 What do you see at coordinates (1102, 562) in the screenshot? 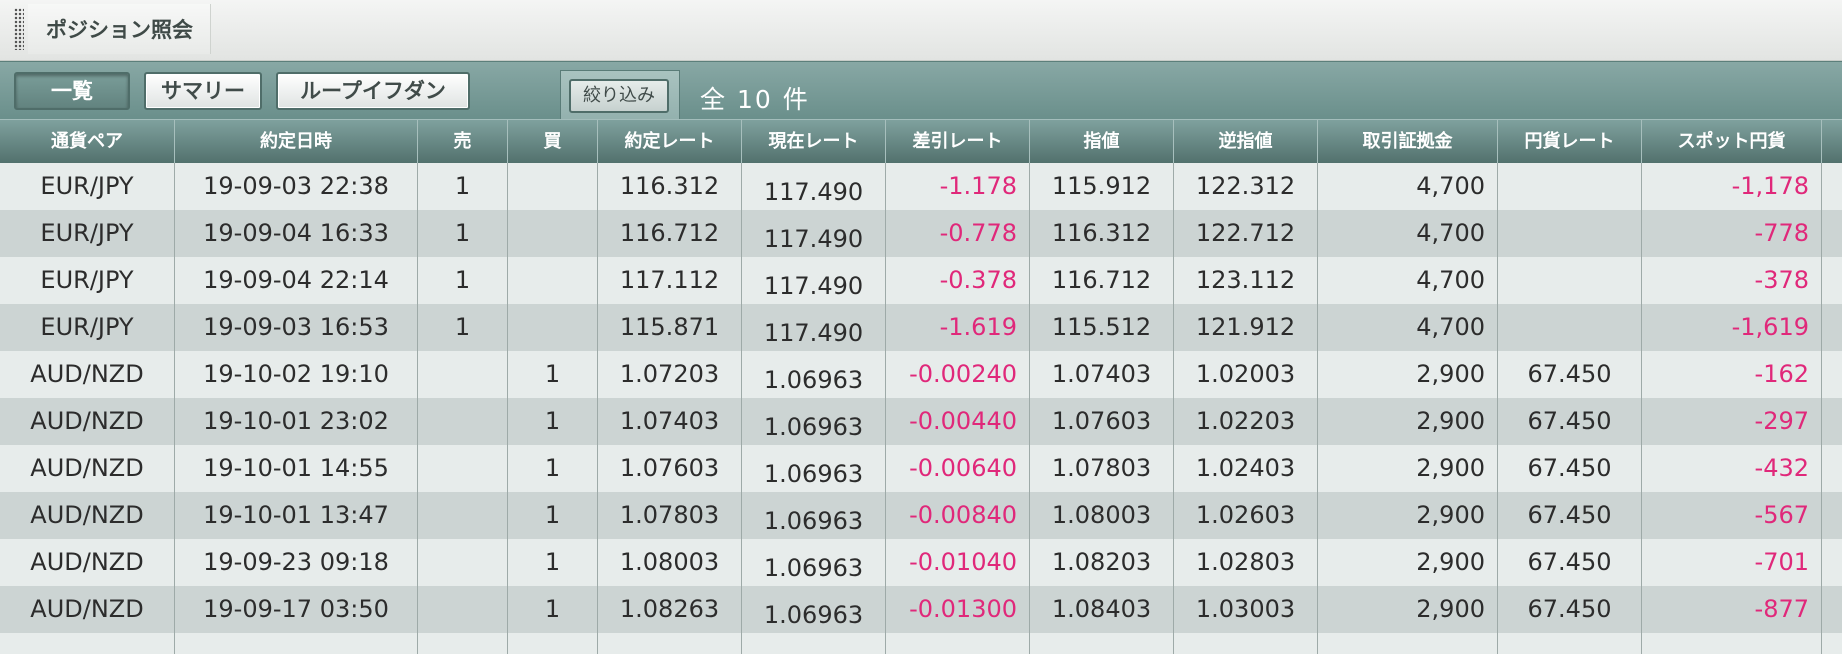
I see `cell-limit: 1.08203` at bounding box center [1102, 562].